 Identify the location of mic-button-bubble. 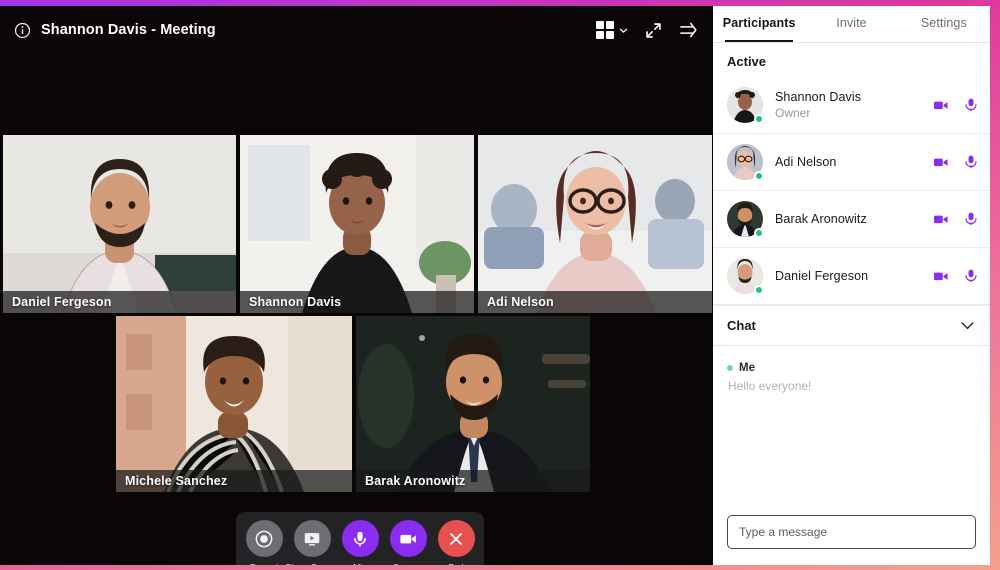
(360, 538).